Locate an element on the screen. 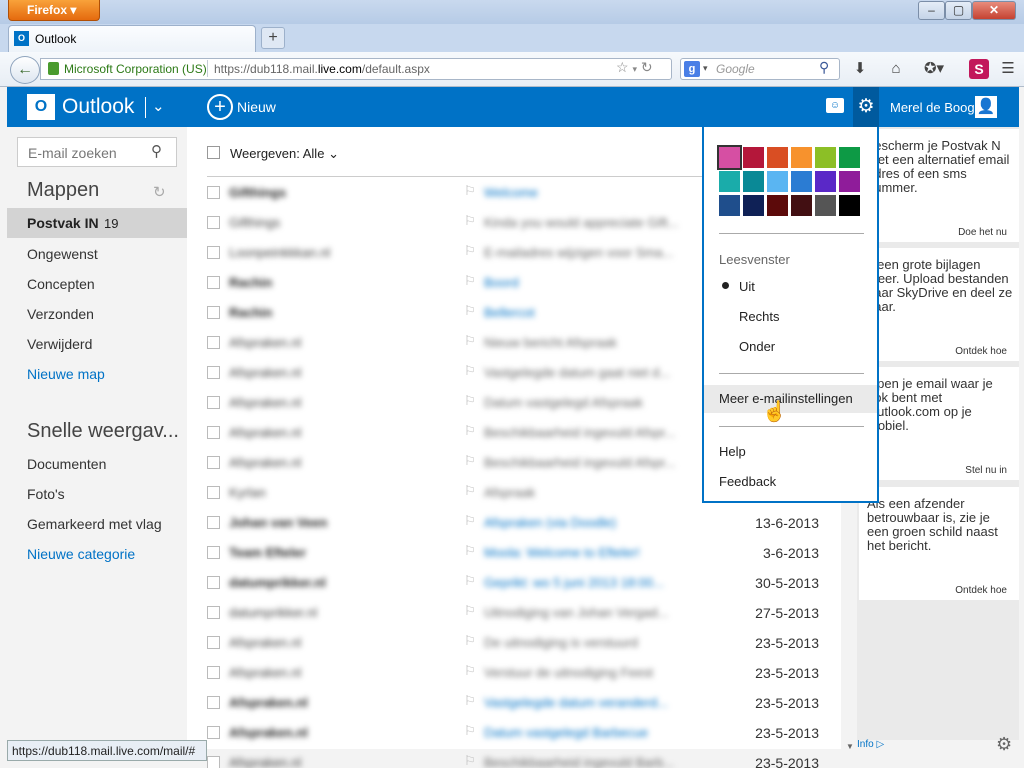 The height and width of the screenshot is (768, 1024). sidebar-item-flagged: Gemarkeerd met vlag is located at coordinates (94, 524).